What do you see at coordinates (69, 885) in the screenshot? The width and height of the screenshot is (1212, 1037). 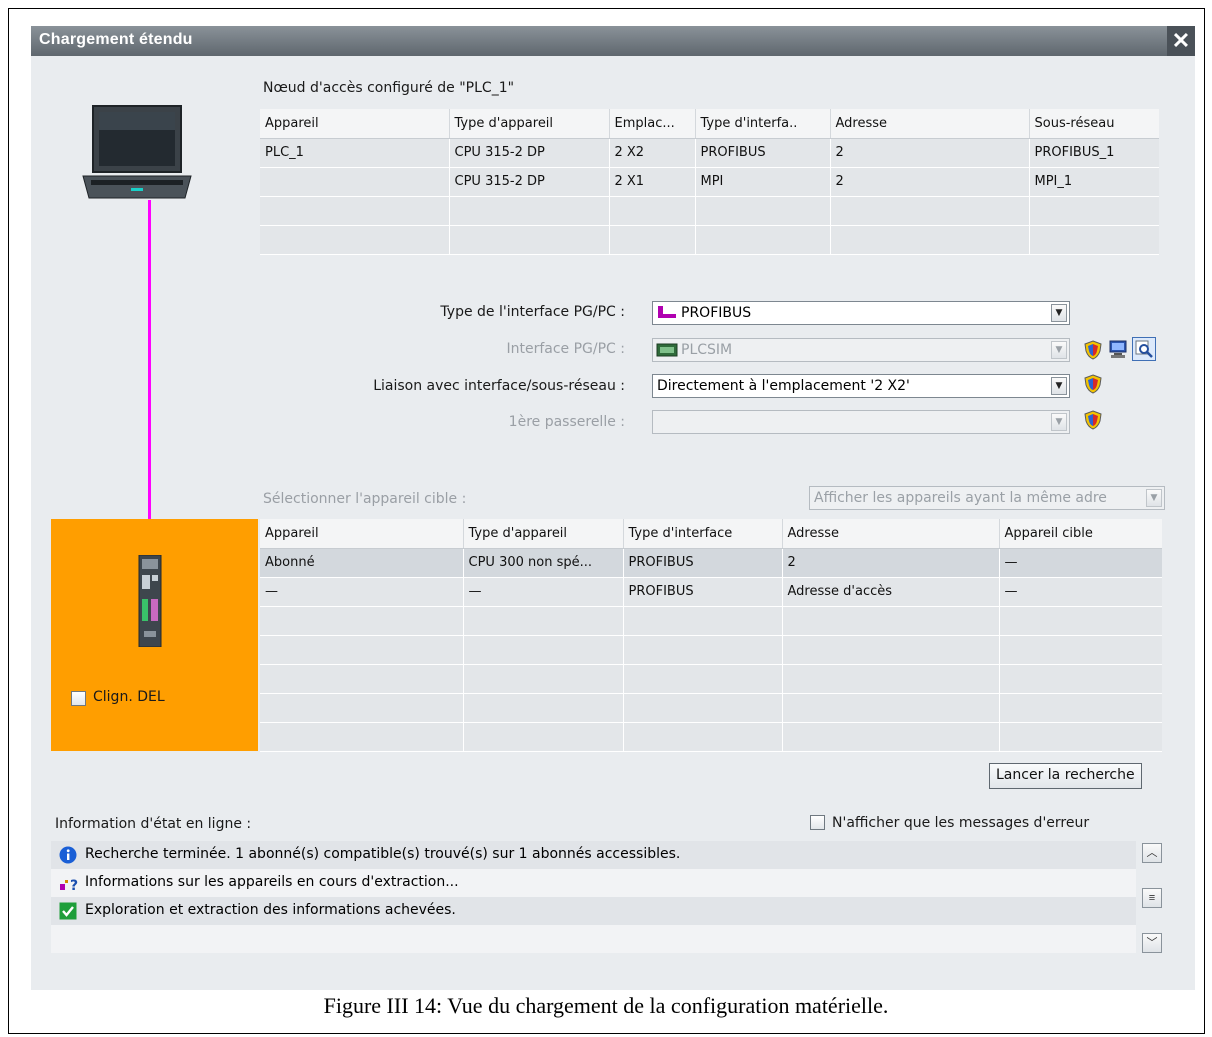 I see `device-query-icon: ?` at bounding box center [69, 885].